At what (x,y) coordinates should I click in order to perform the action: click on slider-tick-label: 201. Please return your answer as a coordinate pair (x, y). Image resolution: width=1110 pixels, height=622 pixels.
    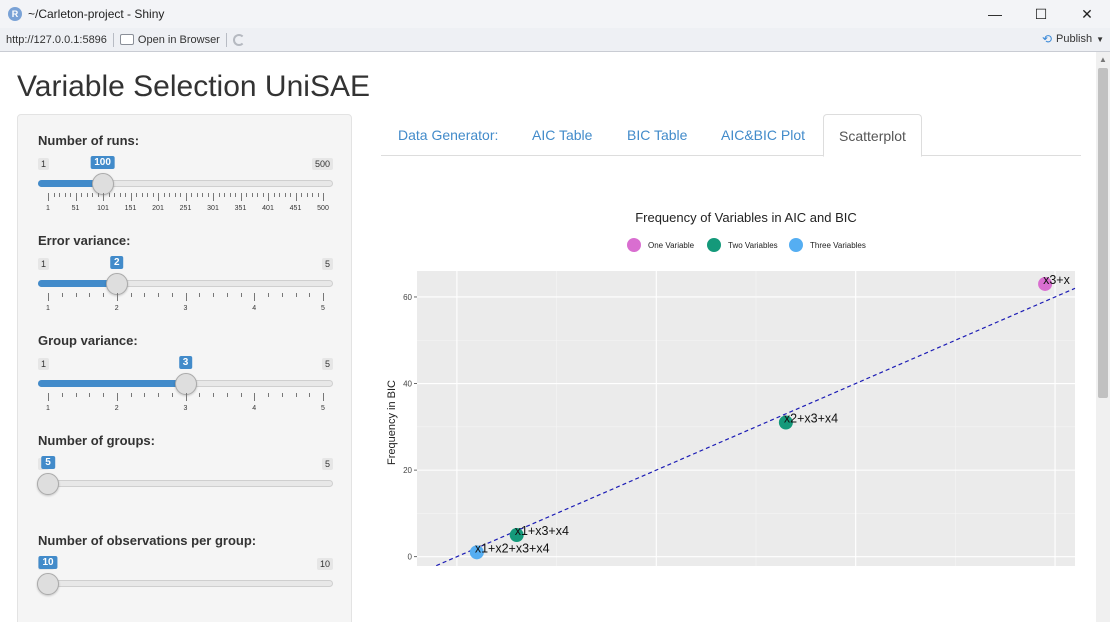
    Looking at the image, I should click on (158, 208).